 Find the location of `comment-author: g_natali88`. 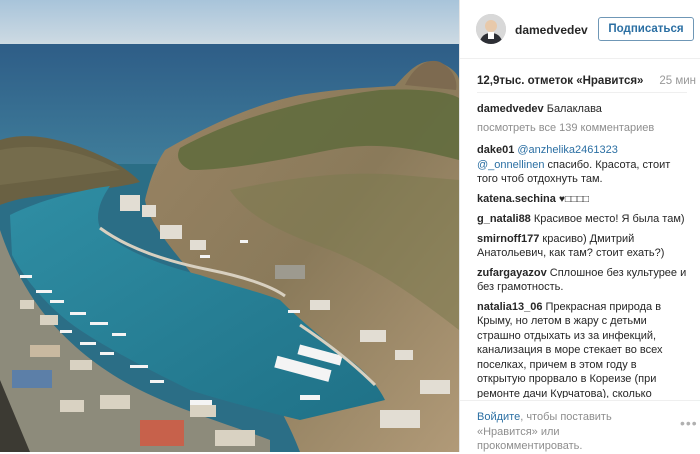

comment-author: g_natali88 is located at coordinates (504, 219).